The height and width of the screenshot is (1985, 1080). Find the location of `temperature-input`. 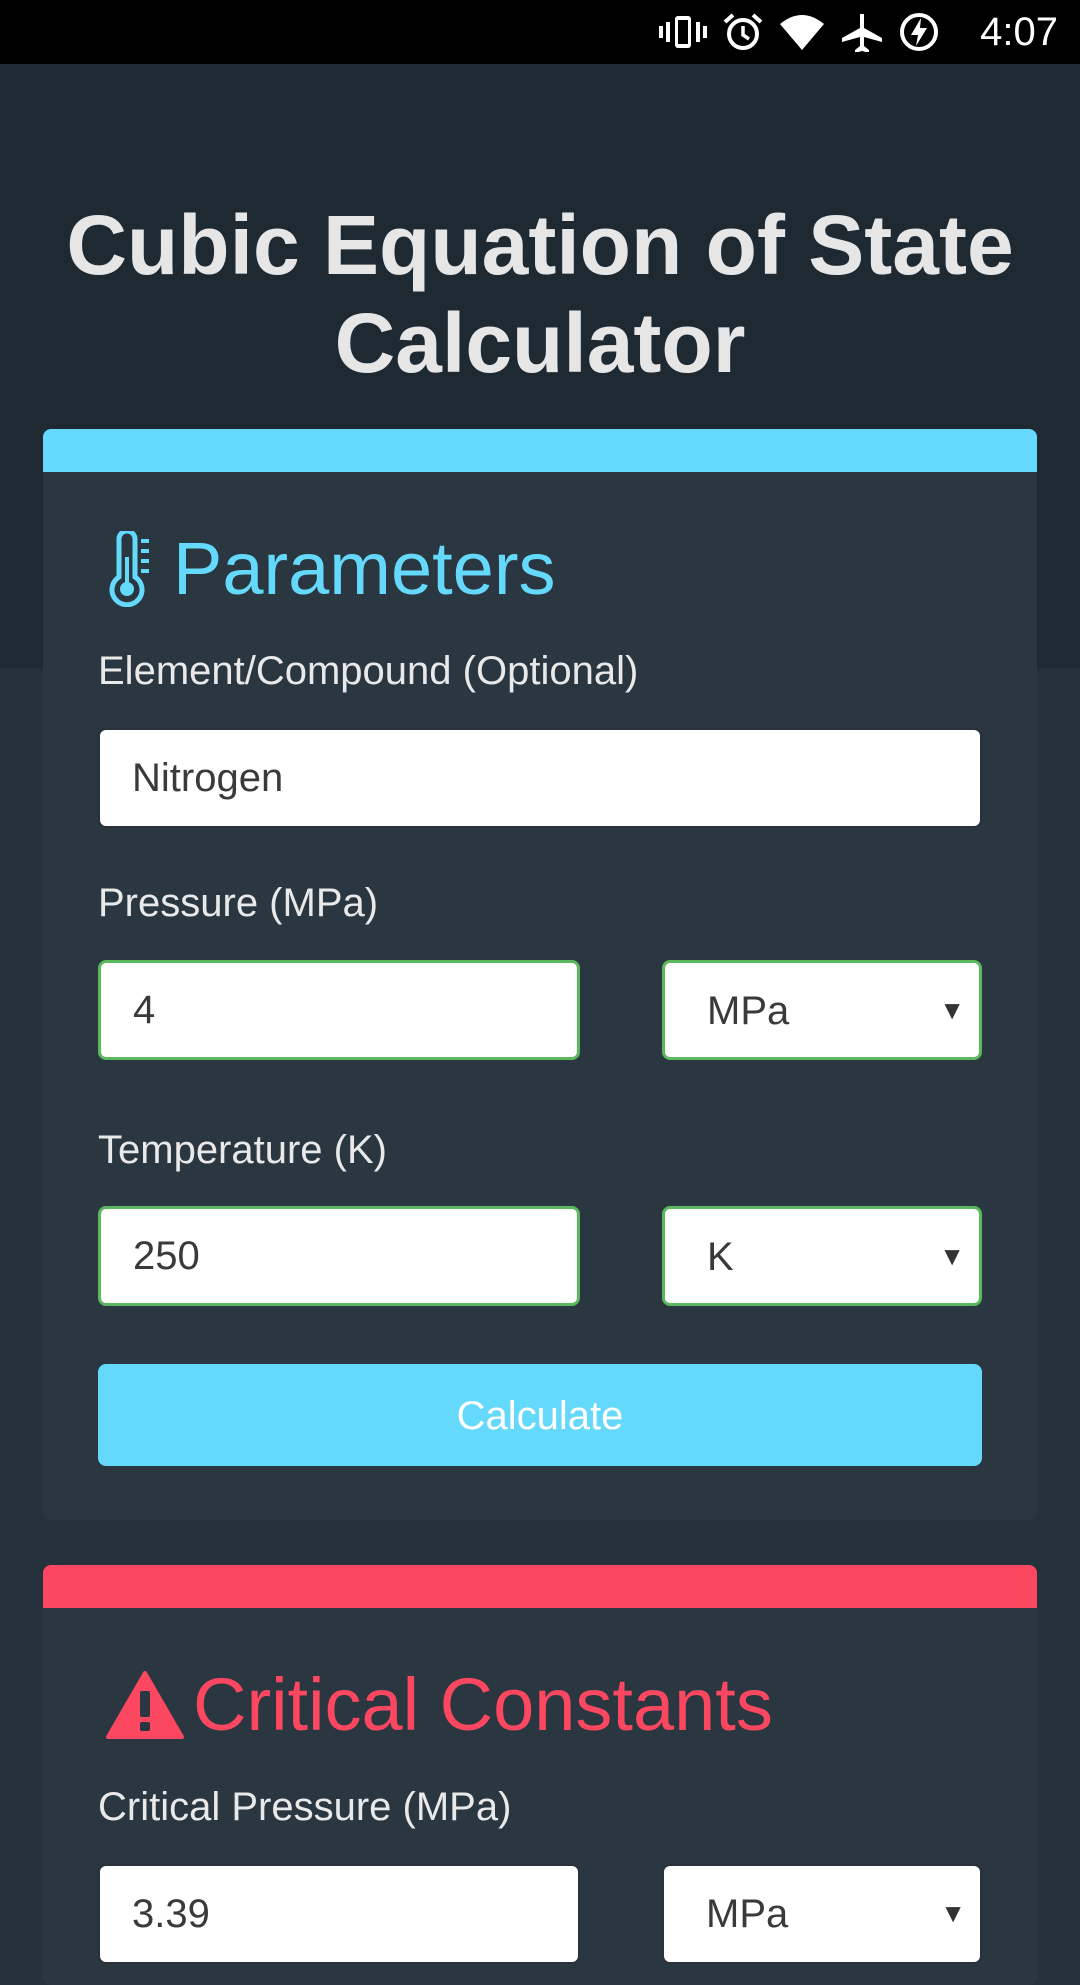

temperature-input is located at coordinates (339, 1256).